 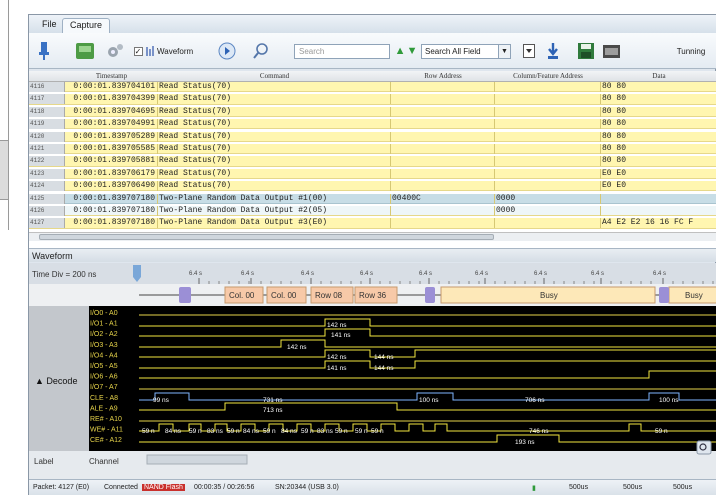 I want to click on search-input: Search, so click(x=342, y=51).